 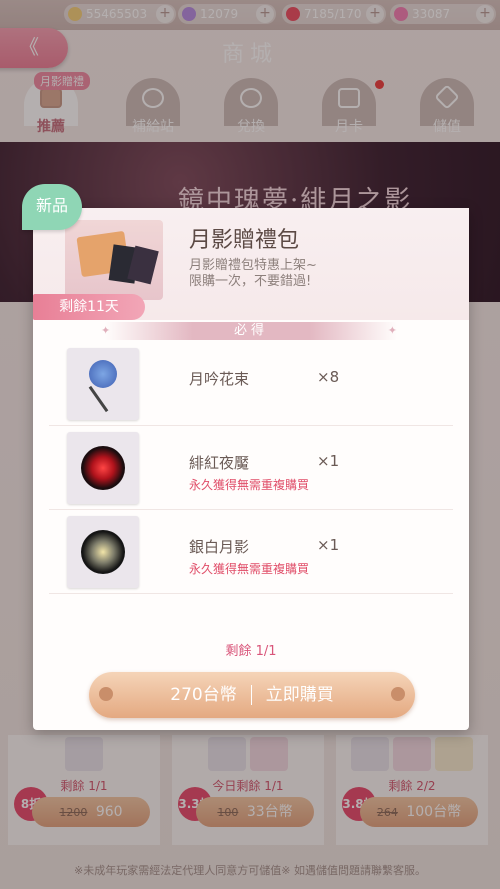 What do you see at coordinates (251, 651) in the screenshot?
I see `purchase-remaining: 剩餘 1/1` at bounding box center [251, 651].